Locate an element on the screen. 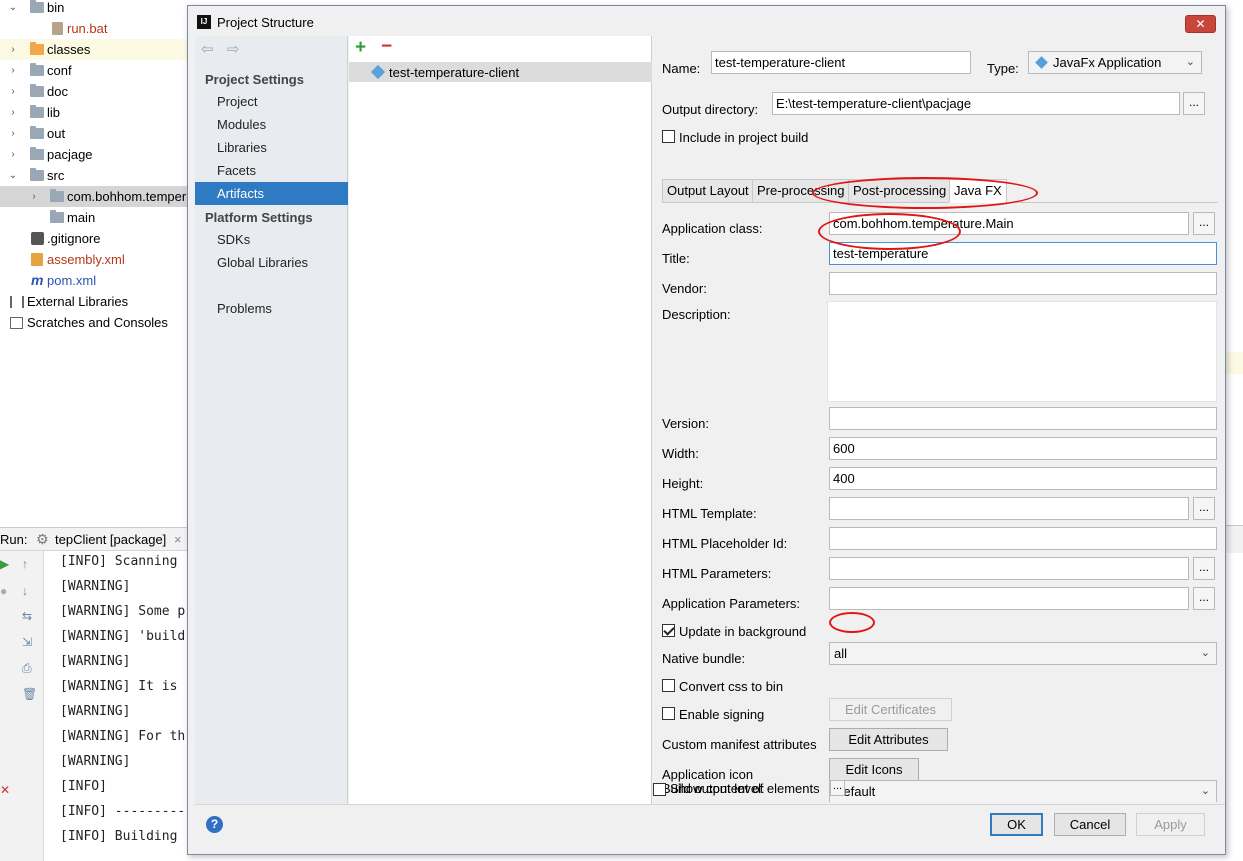 The height and width of the screenshot is (861, 1243). width-input: 600 is located at coordinates (1023, 448).